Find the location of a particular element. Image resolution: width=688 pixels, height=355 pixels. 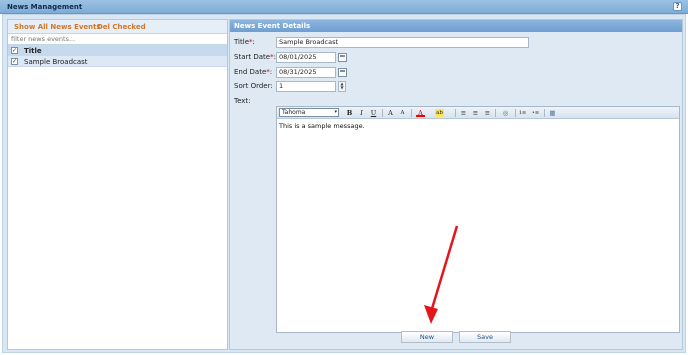

editor-toolbar: Tahoma ▾ B I U A A A ab ≡ ≡ ≡ ◎ 1≡ •≡ ▦ is located at coordinates (478, 113).